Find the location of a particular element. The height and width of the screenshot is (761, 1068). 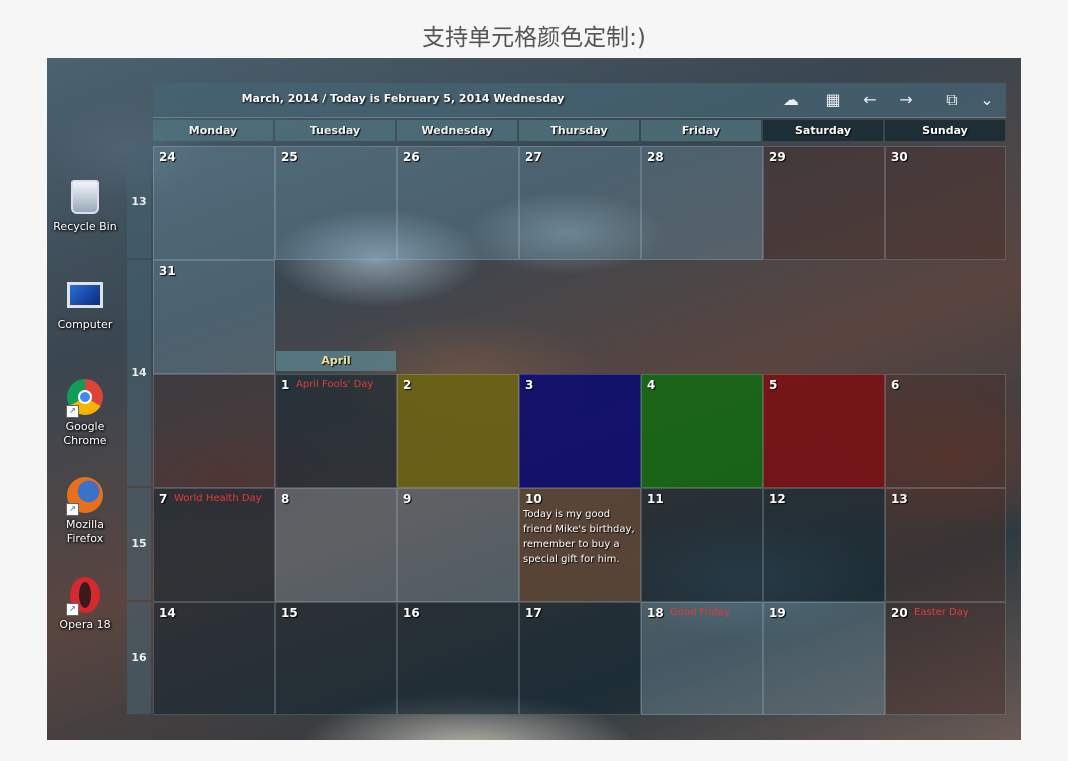

day-cell: 31 is located at coordinates (214, 317).